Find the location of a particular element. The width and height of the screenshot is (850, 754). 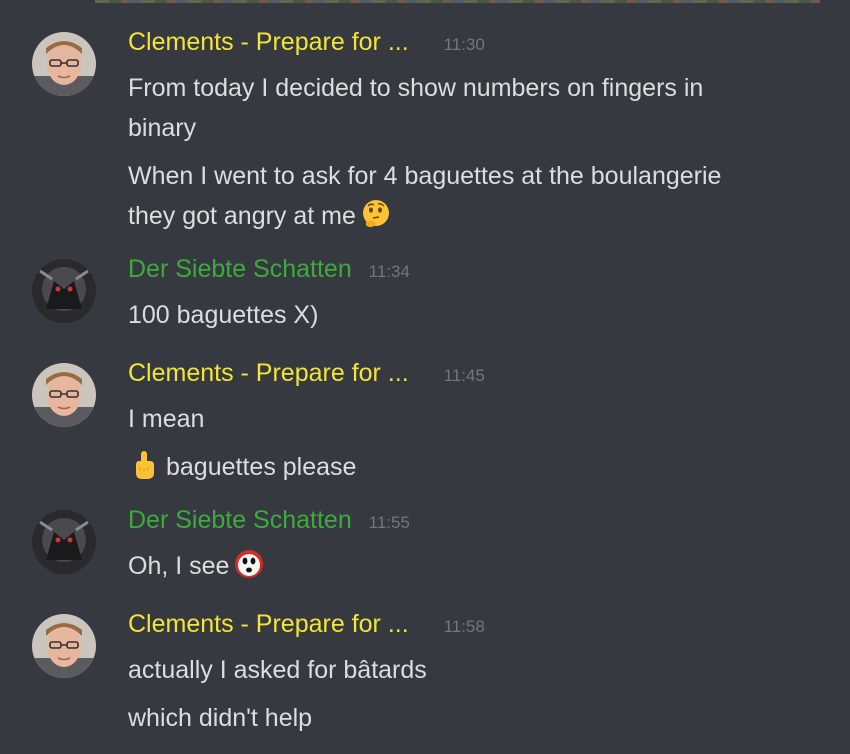

message-line: Oh, I see is located at coordinates (179, 566).